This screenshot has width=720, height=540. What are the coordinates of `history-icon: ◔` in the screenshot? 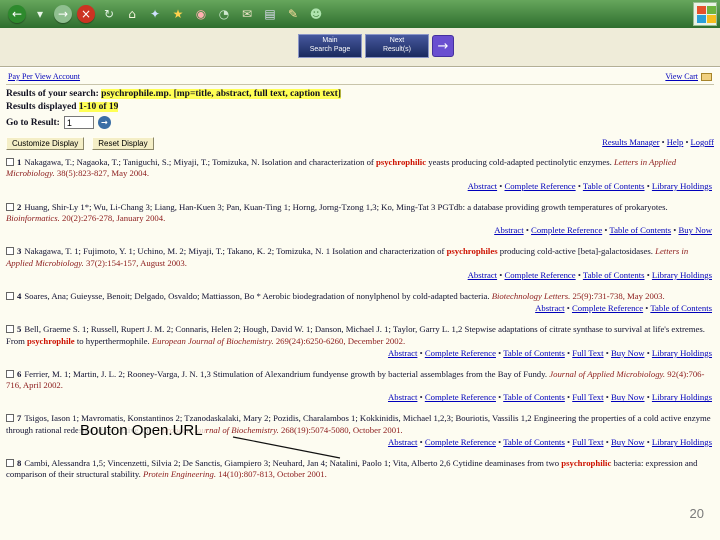 It's located at (224, 14).